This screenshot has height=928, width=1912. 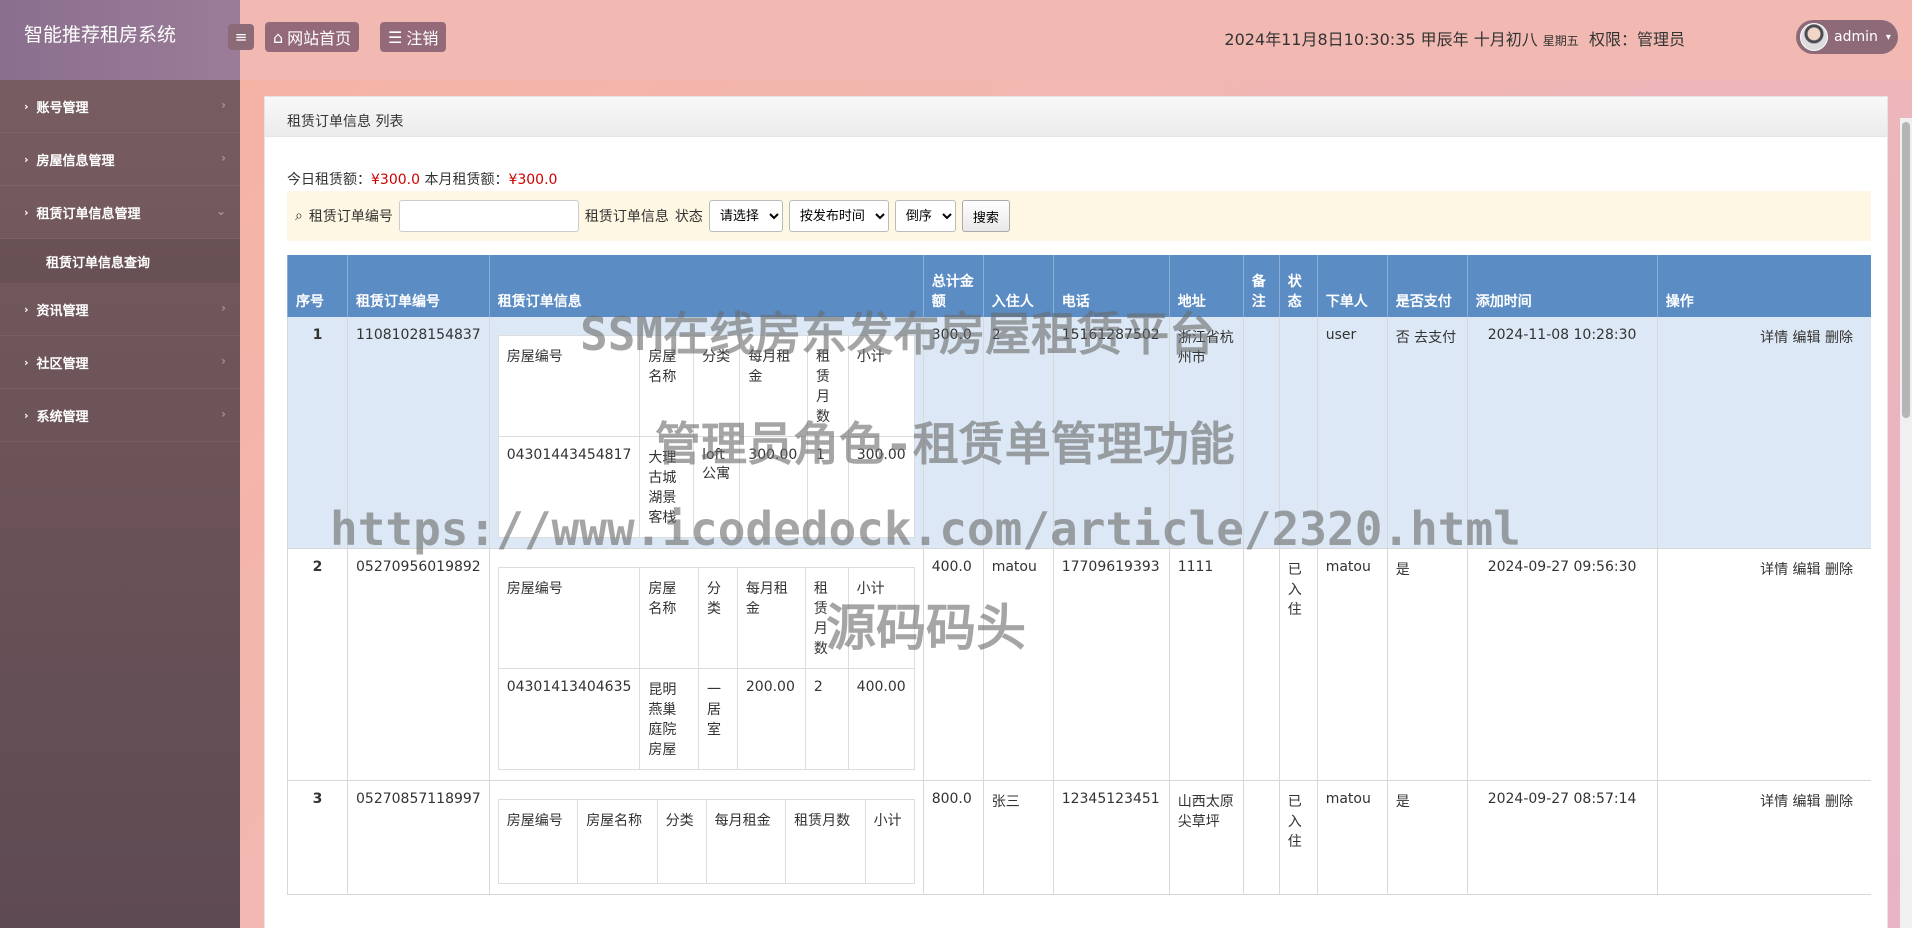 I want to click on cell-total: 800.0, so click(x=953, y=837).